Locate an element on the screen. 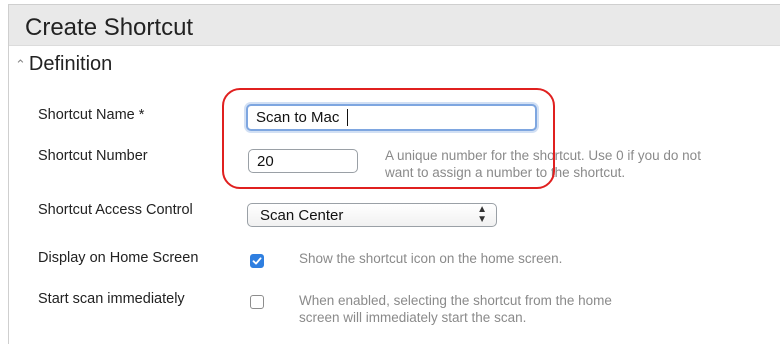 Image resolution: width=780 pixels, height=344 pixels. access-control-value: Scan Center is located at coordinates (302, 215).